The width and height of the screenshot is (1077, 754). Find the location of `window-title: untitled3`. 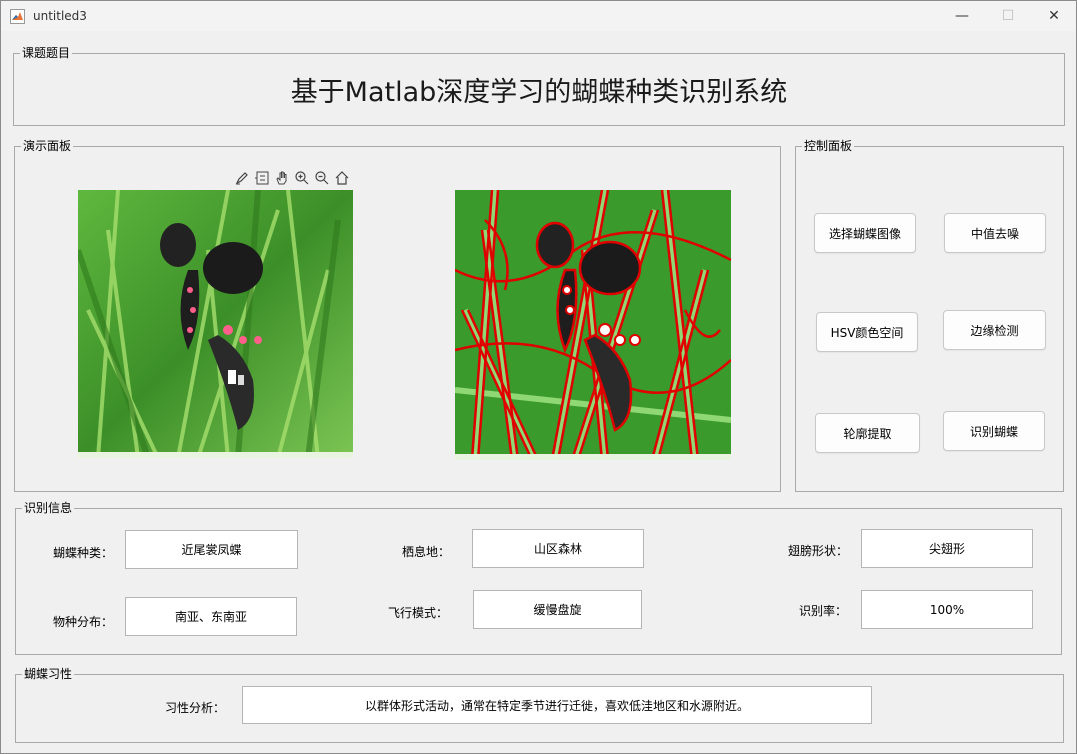

window-title: untitled3 is located at coordinates (60, 16).